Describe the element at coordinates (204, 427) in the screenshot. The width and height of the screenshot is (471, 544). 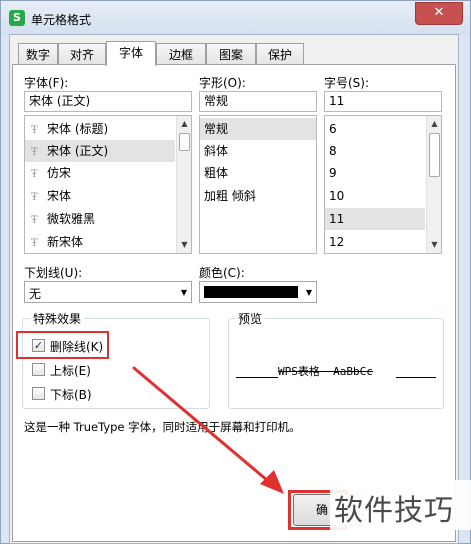
I see `annotation-arrow-line` at that location.